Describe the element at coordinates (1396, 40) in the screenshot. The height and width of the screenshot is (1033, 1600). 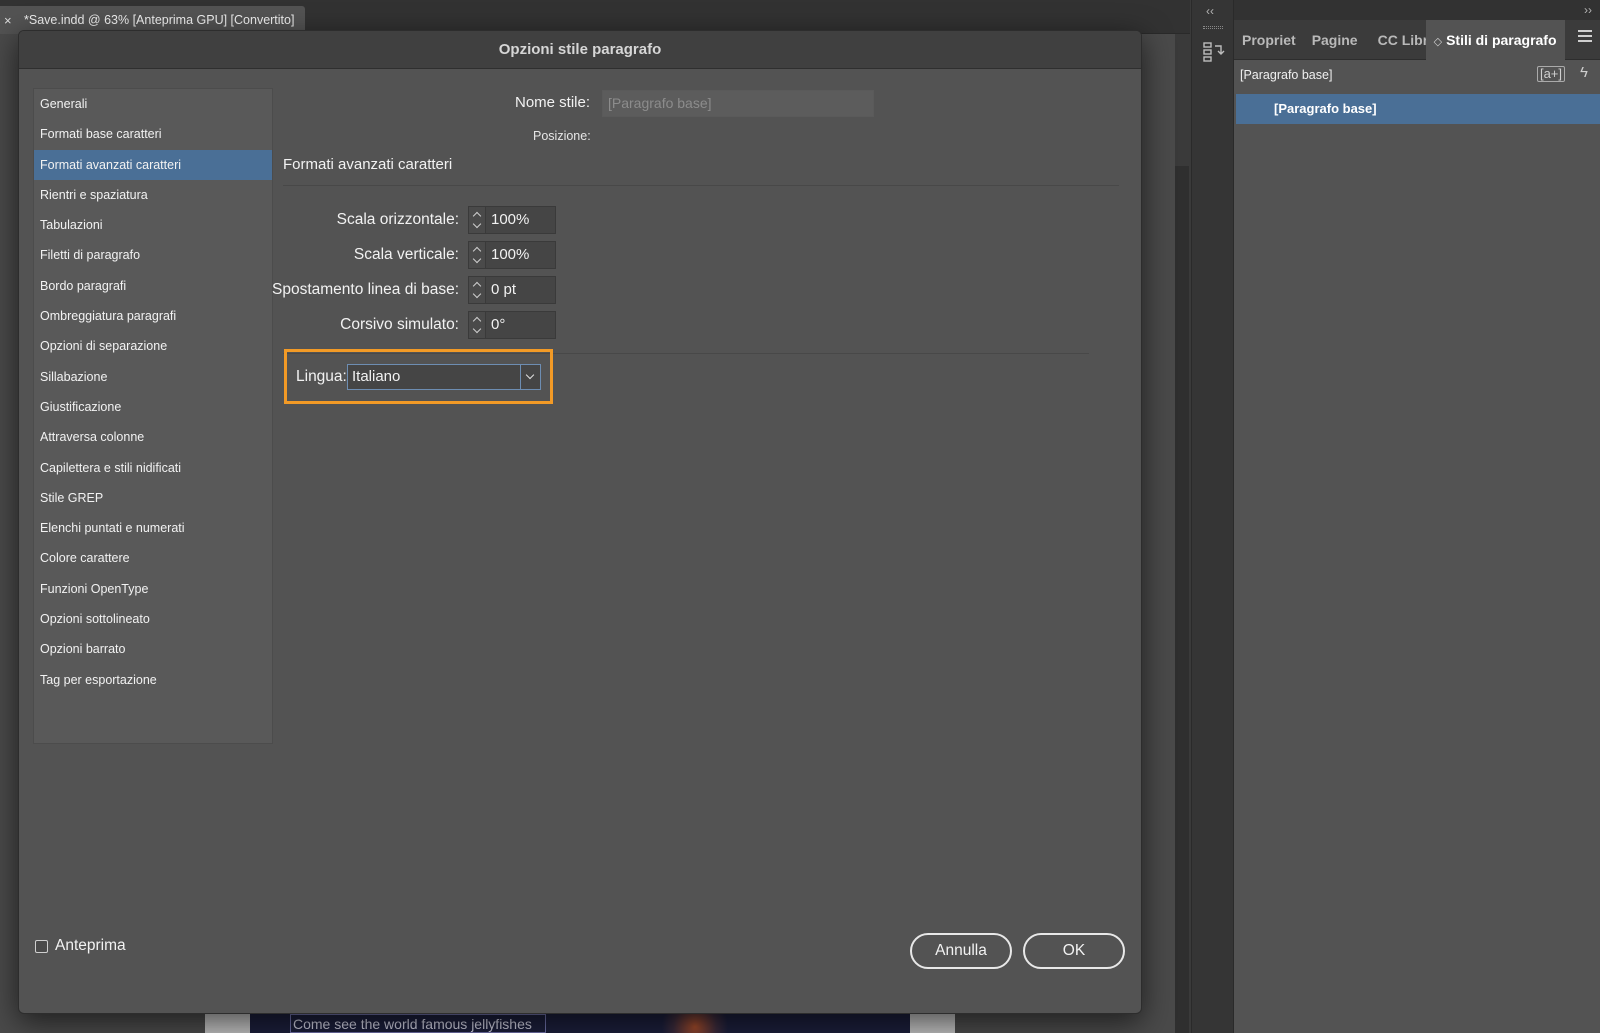
I see `tab-cc-libraries: CC Libra` at that location.